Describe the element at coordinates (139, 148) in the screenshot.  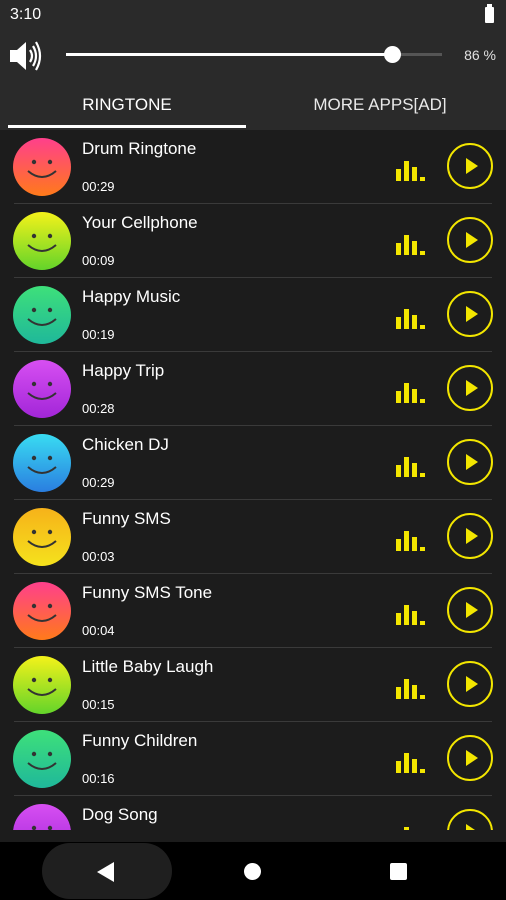
I see `ringtone-title: Drum Ringtone` at that location.